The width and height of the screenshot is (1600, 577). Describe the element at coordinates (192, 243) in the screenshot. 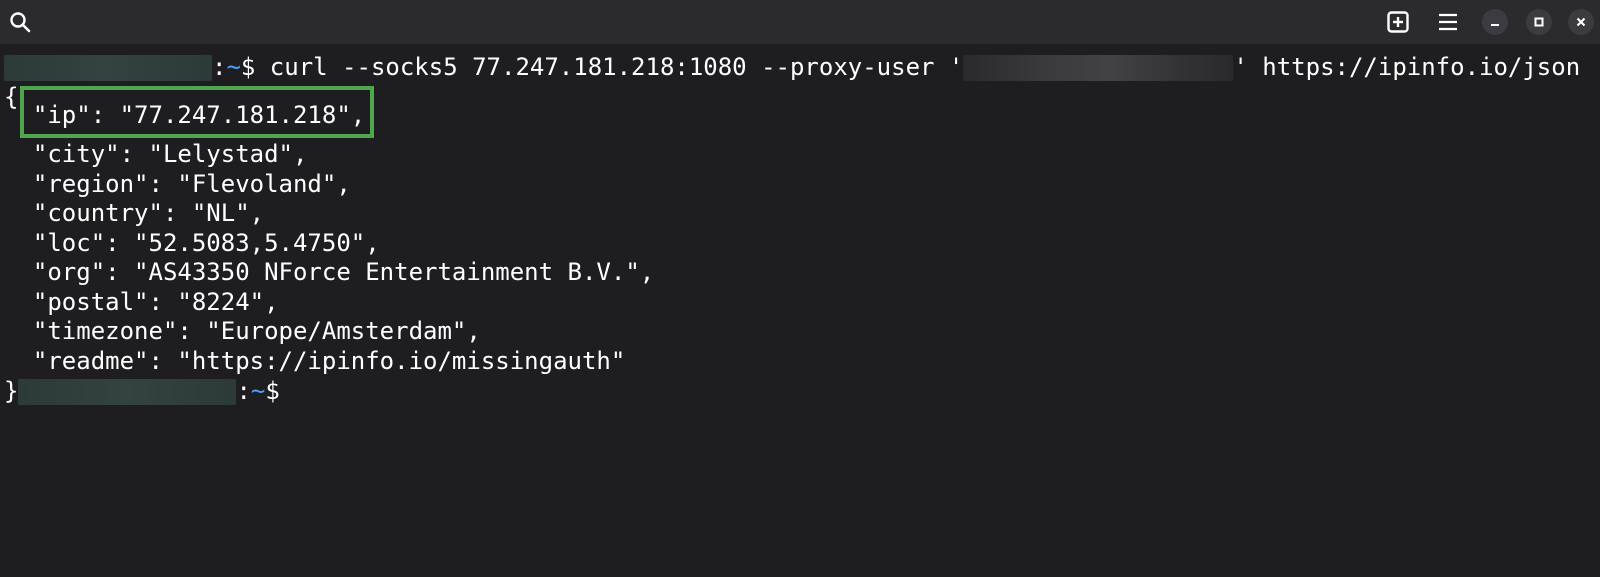

I see `json-output-line: "loc": "52.5083,5.4750",` at that location.